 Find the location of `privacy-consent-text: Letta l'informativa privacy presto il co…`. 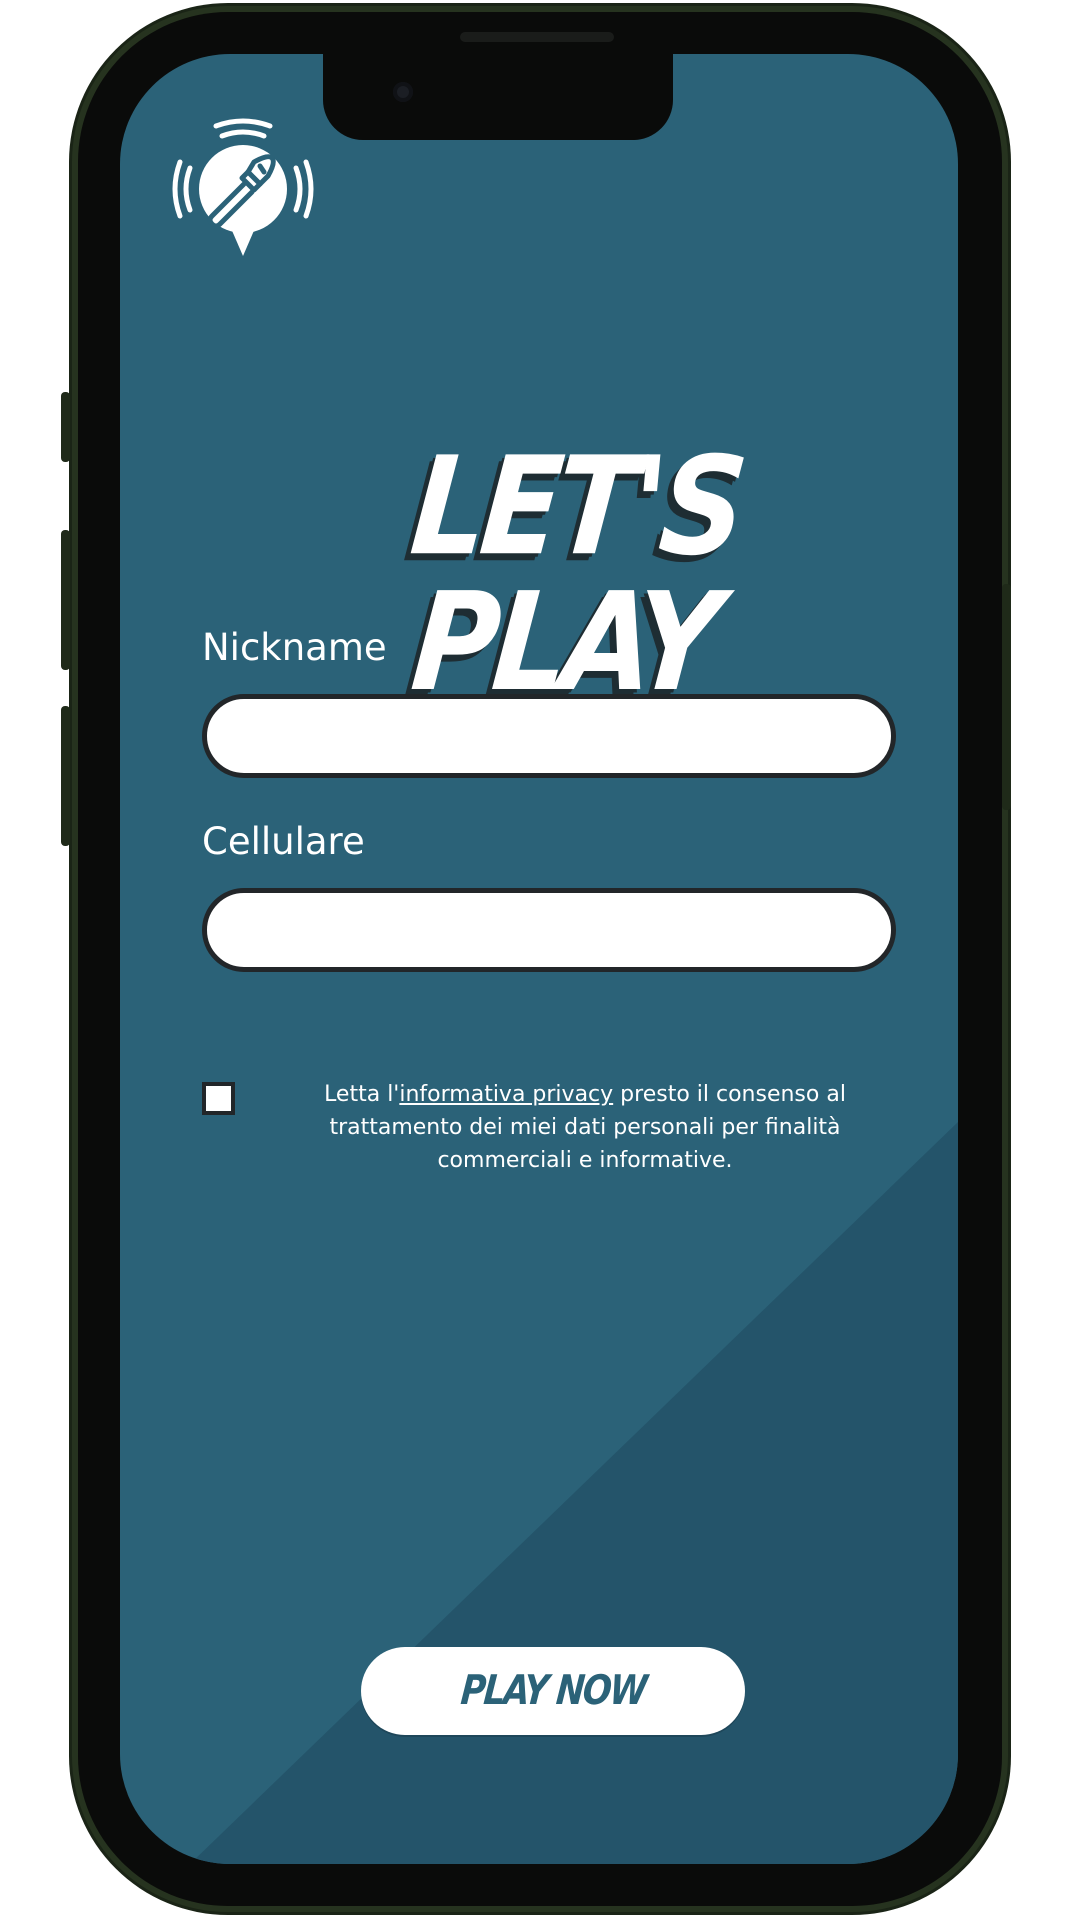

privacy-consent-text: Letta l'informativa privacy presto il co… is located at coordinates (585, 1127).